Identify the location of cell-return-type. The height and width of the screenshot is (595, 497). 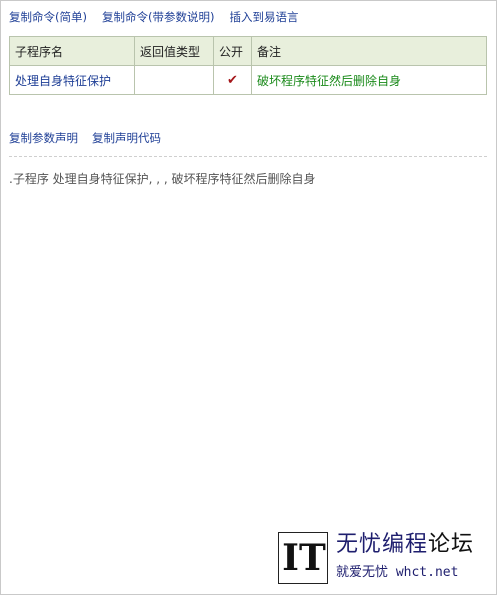
(174, 80).